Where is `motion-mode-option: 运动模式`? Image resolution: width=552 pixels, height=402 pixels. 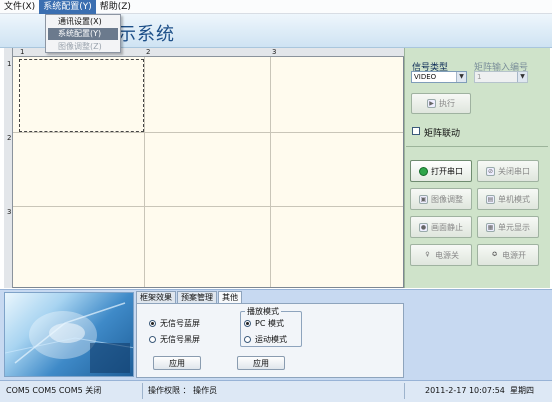 motion-mode-option: 运动模式 is located at coordinates (265, 339).